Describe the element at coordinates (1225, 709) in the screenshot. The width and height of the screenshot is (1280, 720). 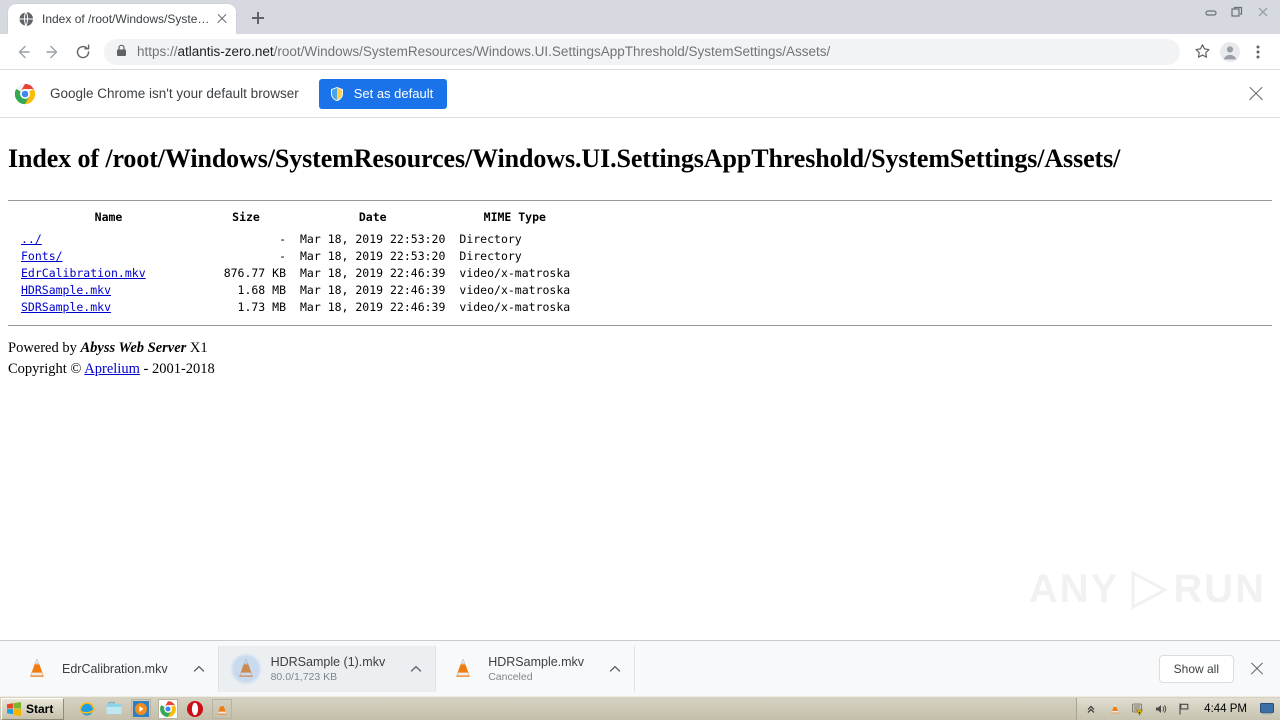
I see `taskbar-clock: 4:44 PM` at that location.